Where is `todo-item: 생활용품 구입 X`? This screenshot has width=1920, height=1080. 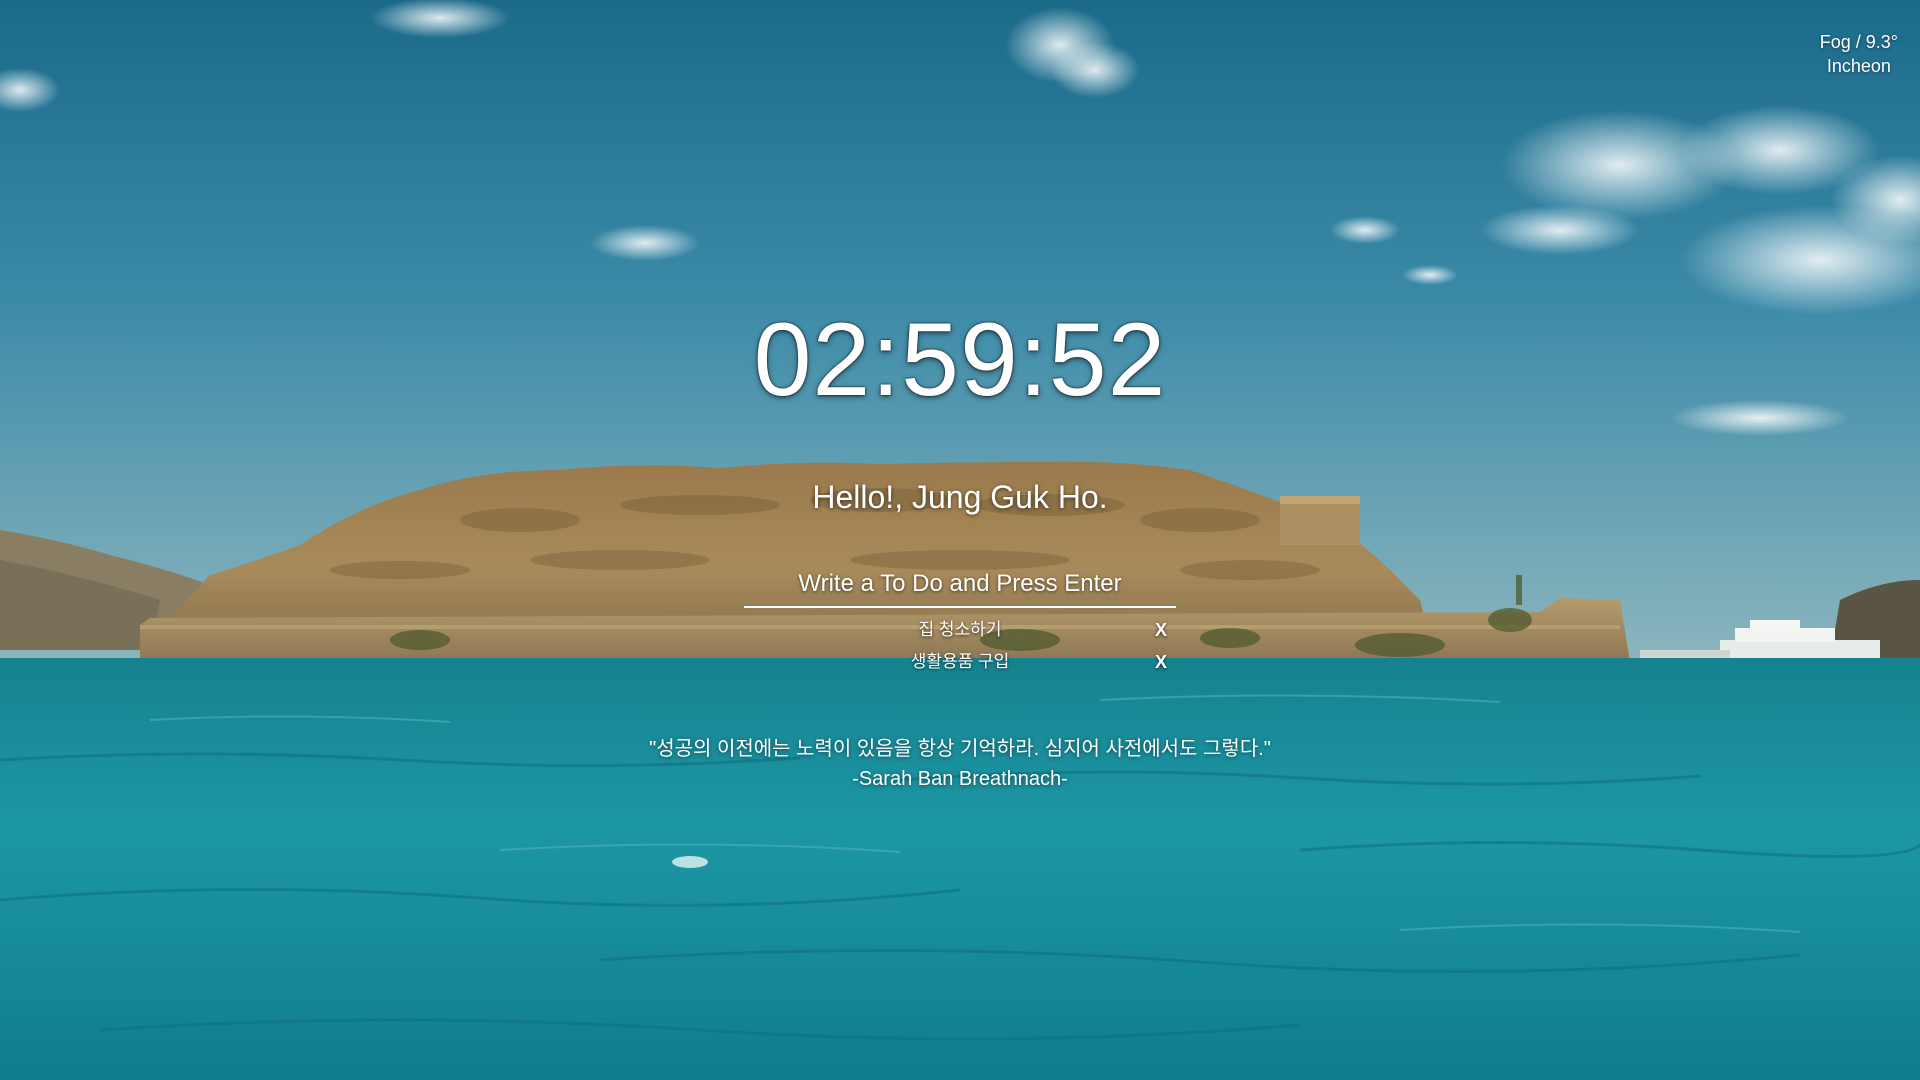 todo-item: 생활용품 구입 X is located at coordinates (960, 662).